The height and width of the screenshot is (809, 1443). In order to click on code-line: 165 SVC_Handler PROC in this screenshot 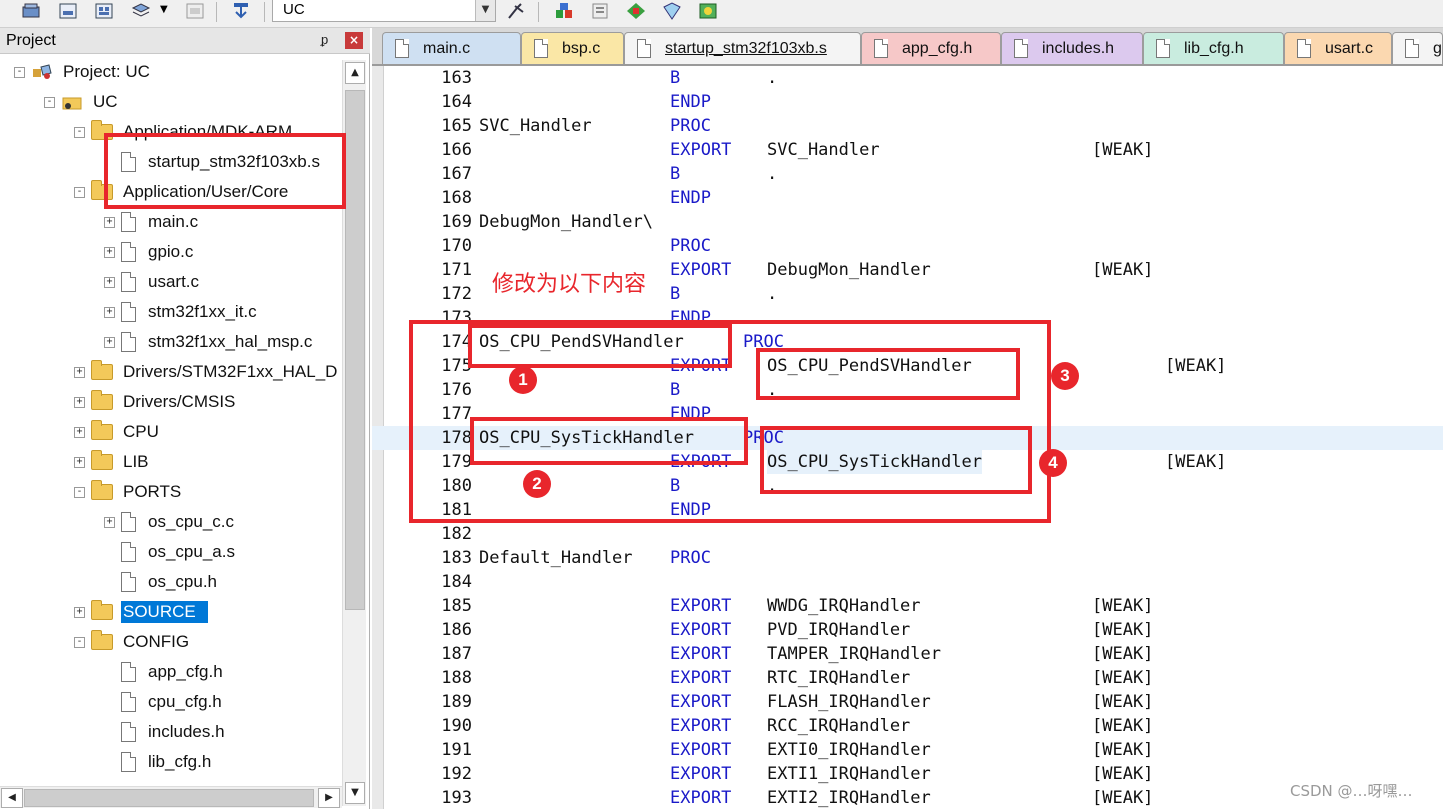, I will do `click(907, 126)`.